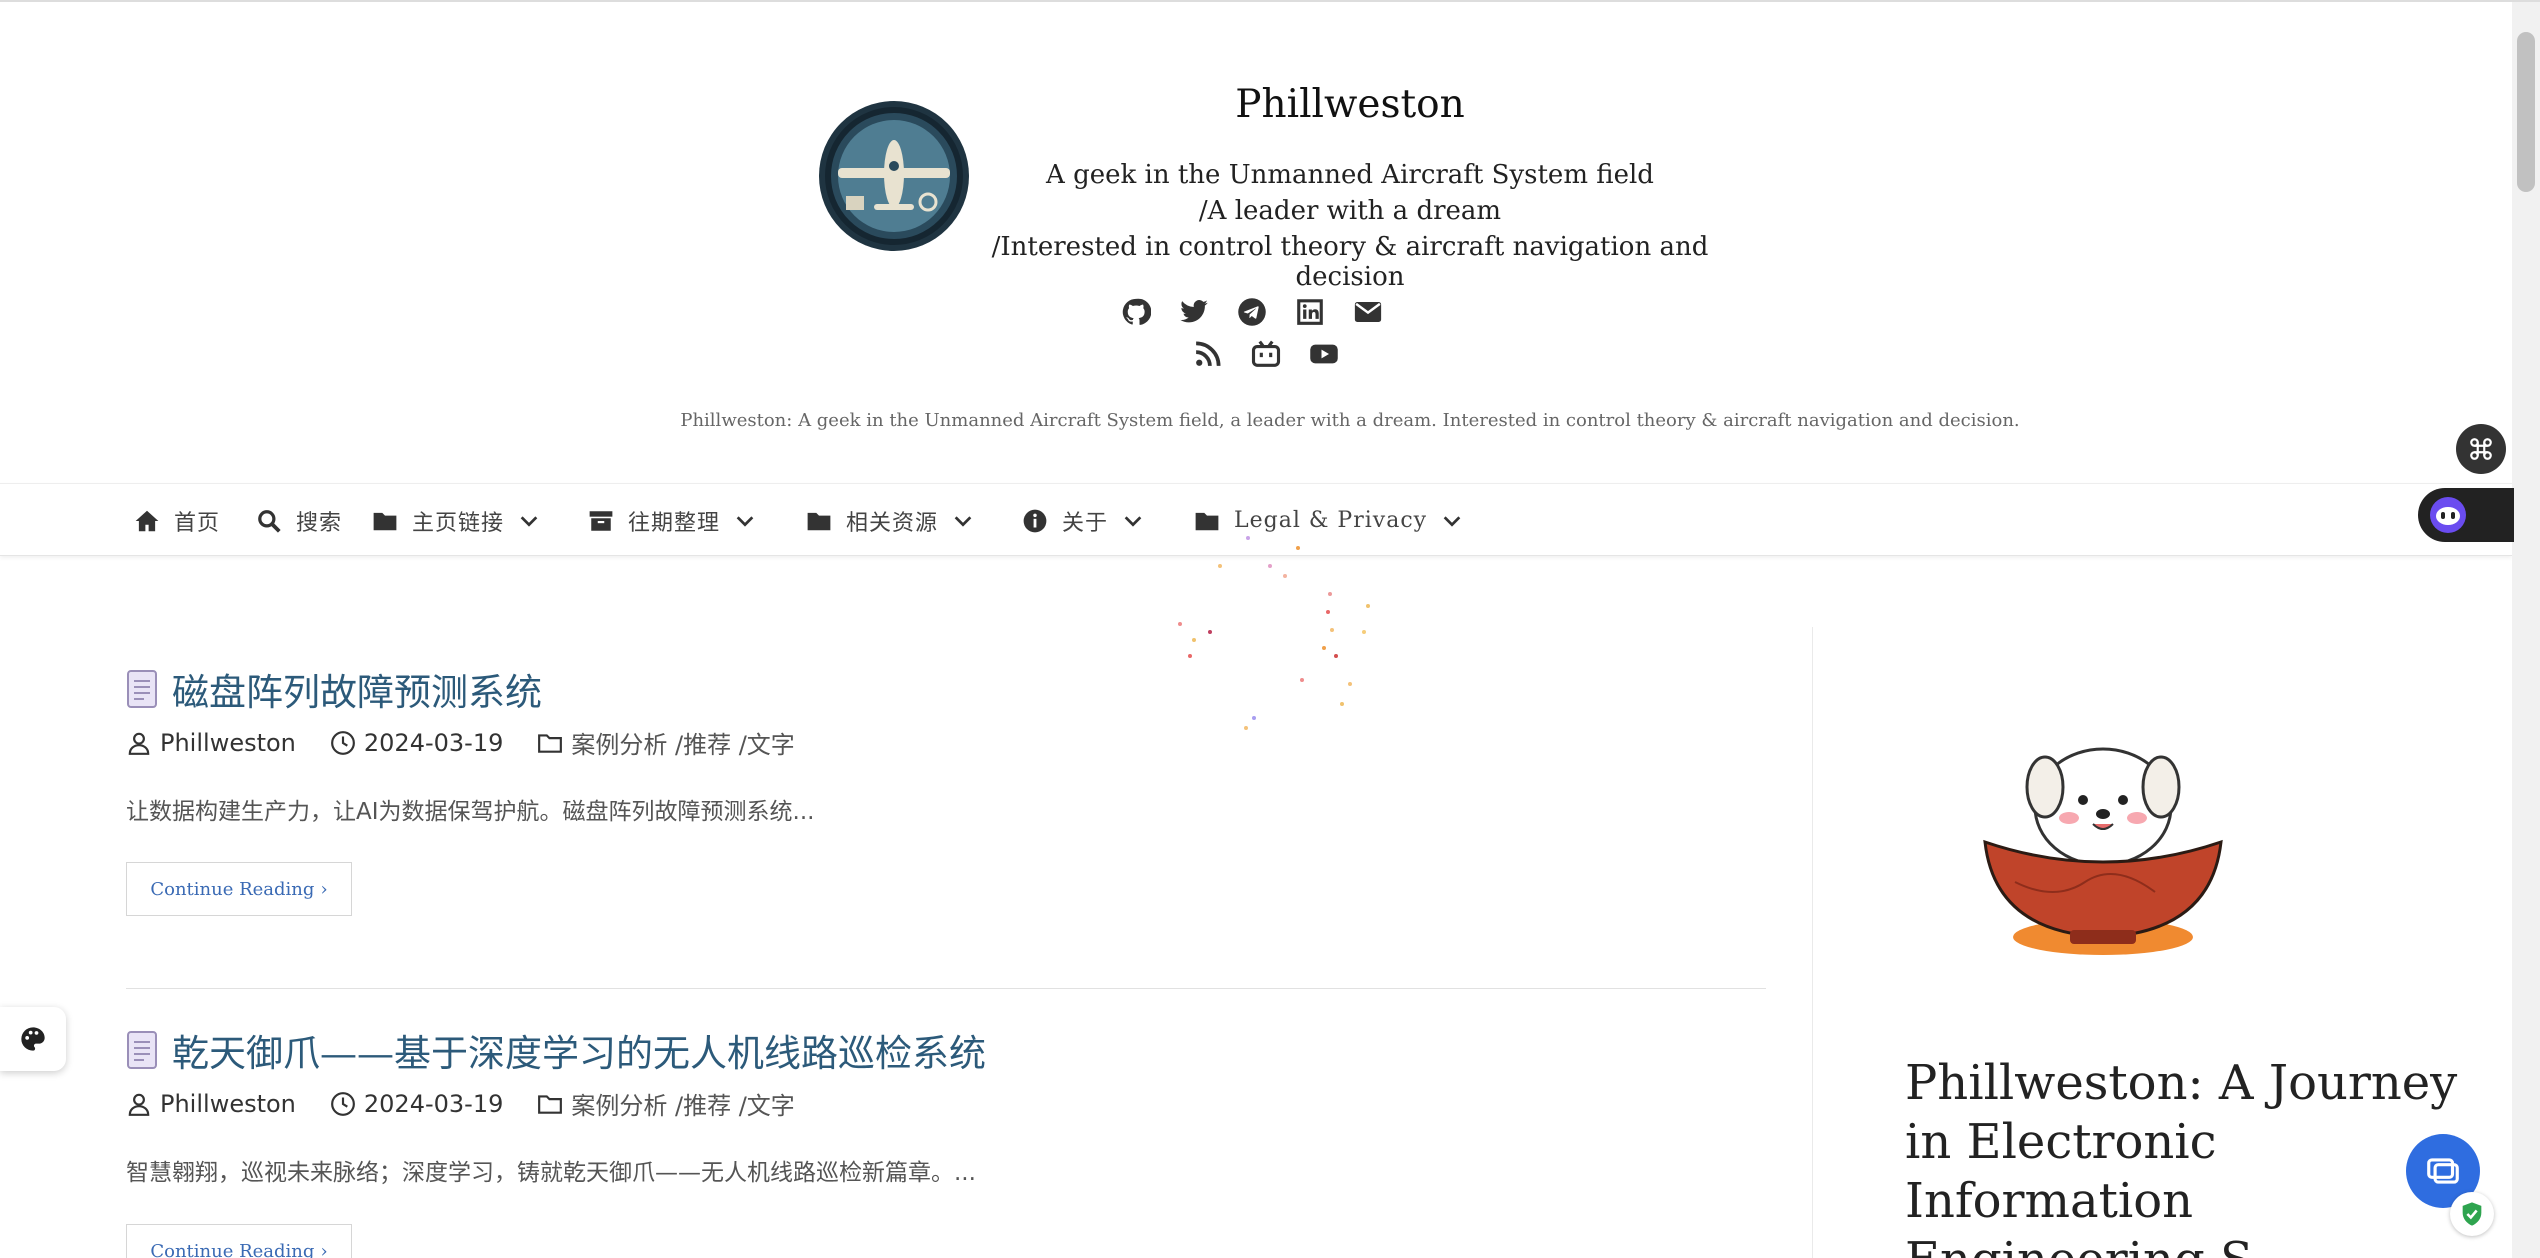  I want to click on linkedin-icon, so click(1310, 312).